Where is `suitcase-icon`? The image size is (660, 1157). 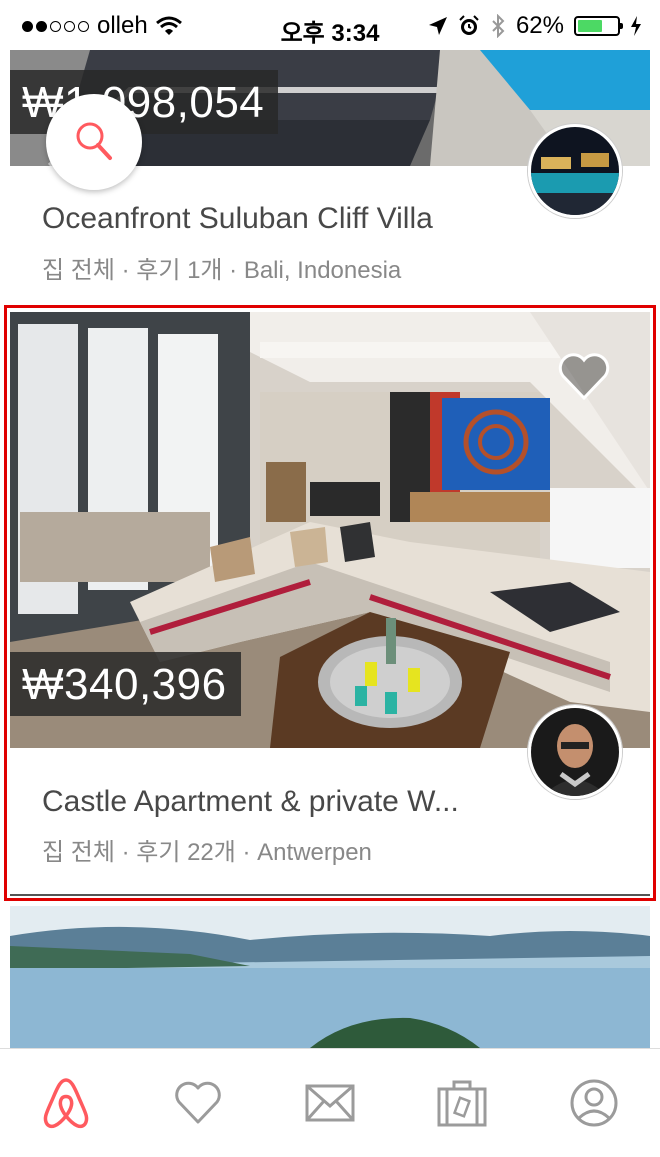 suitcase-icon is located at coordinates (462, 1103).